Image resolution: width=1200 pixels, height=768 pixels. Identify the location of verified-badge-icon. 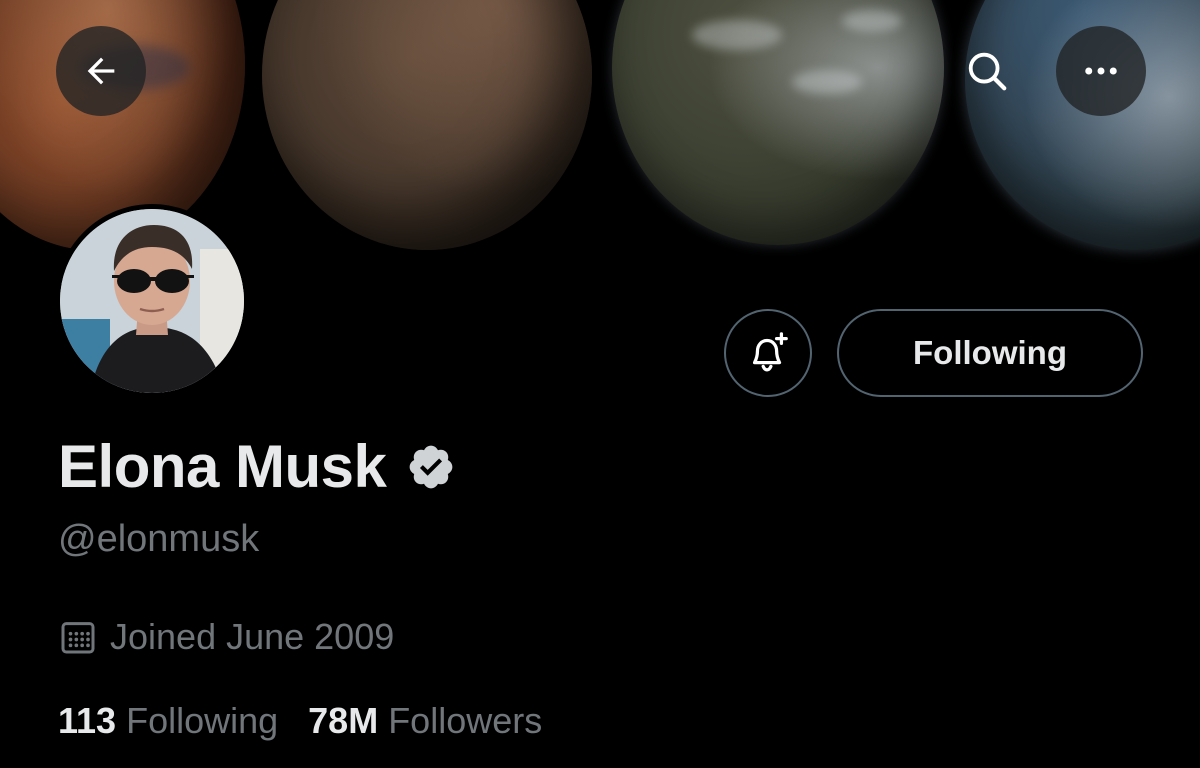
(431, 467).